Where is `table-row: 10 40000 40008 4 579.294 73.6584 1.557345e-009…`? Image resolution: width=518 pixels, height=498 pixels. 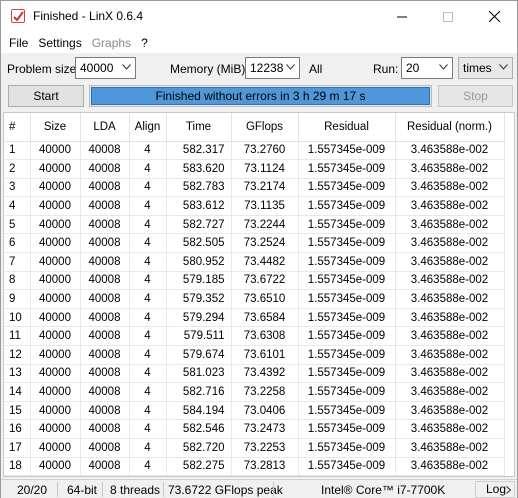 table-row: 10 40000 40008 4 579.294 73.6584 1.557345e-009… is located at coordinates (254, 318).